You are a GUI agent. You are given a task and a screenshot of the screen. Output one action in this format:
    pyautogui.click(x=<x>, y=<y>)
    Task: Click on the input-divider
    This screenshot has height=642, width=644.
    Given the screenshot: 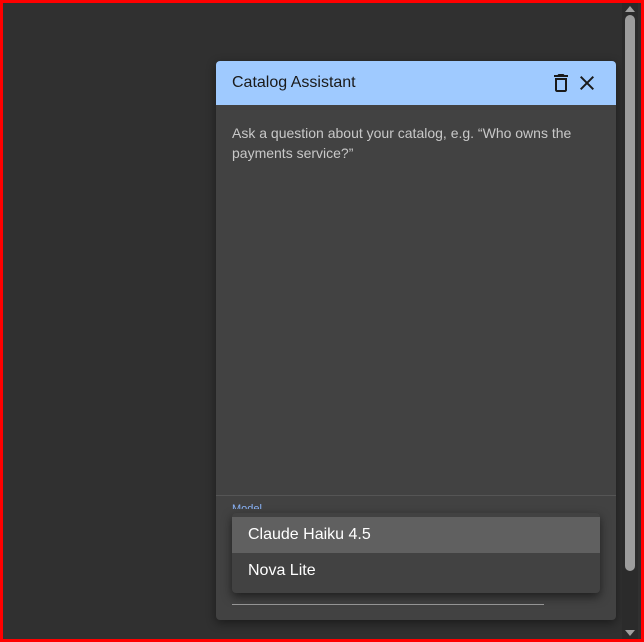 What is the action you would take?
    pyautogui.click(x=416, y=495)
    